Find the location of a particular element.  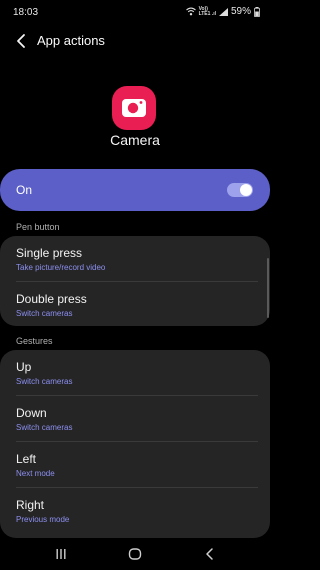

item-title: Single press is located at coordinates (49, 253).